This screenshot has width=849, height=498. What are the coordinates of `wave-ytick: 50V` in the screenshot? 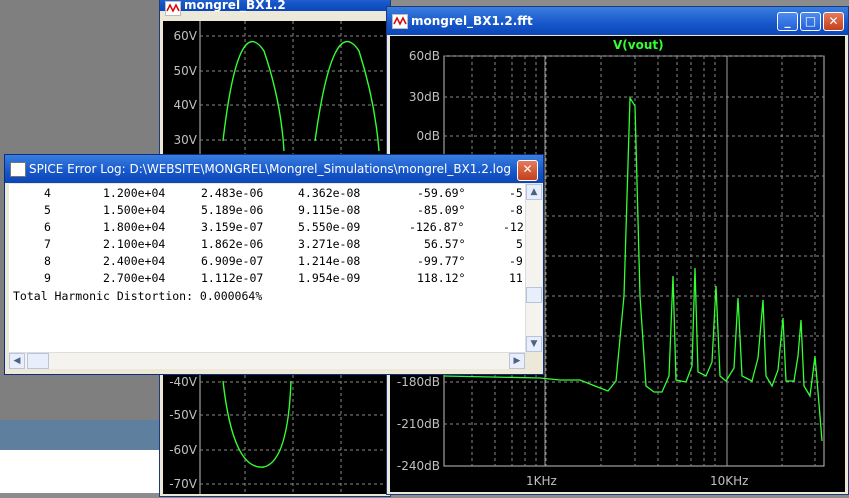 It's located at (185, 71).